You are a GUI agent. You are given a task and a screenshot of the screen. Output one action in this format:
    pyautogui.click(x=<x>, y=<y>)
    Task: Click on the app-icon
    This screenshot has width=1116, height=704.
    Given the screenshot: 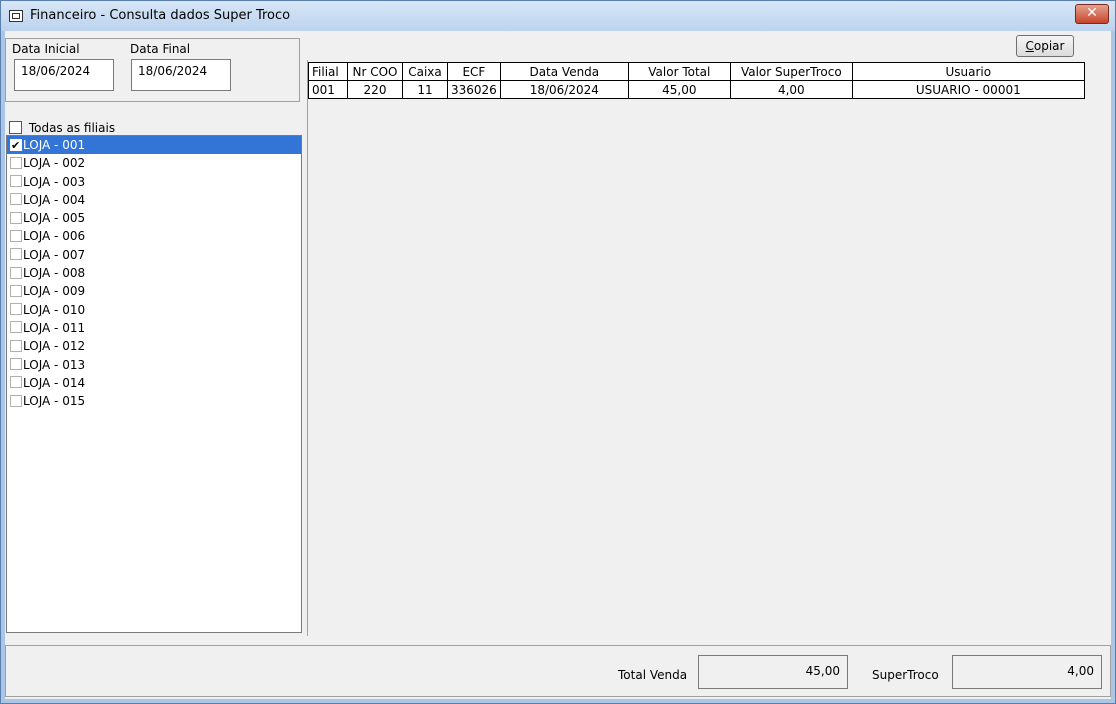 What is the action you would take?
    pyautogui.click(x=16, y=16)
    